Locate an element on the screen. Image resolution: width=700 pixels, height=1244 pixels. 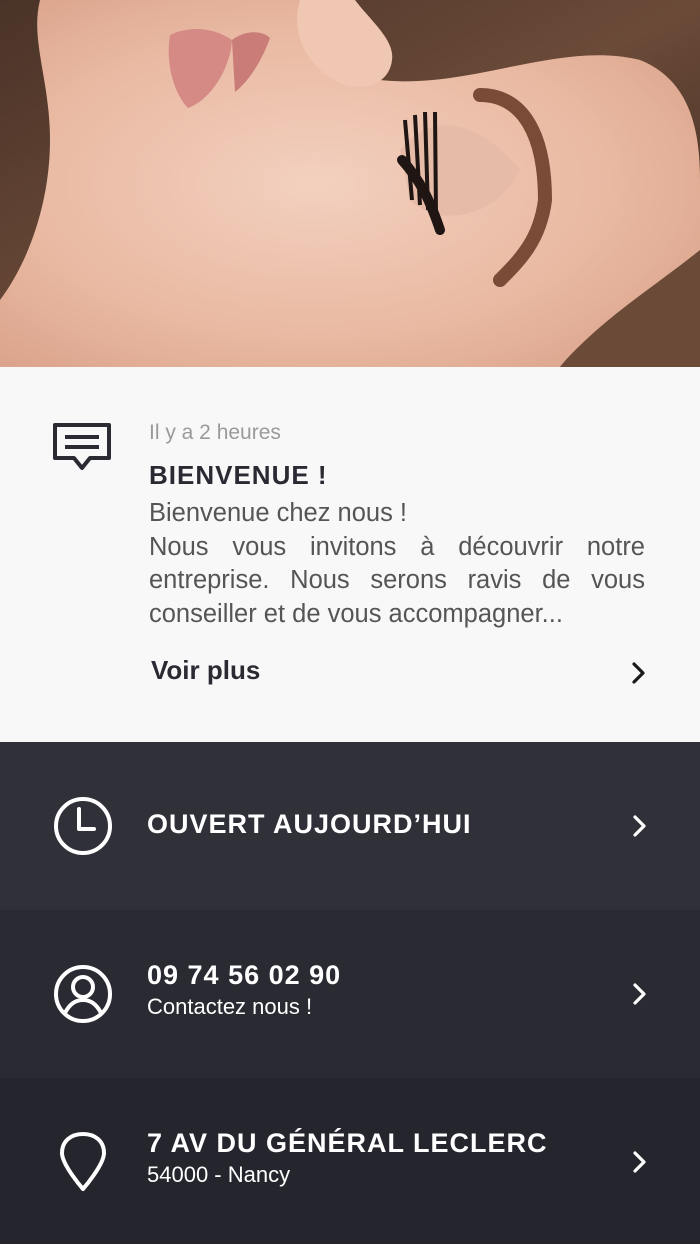
phone-number: 09 74 56 02 90 is located at coordinates (244, 975).